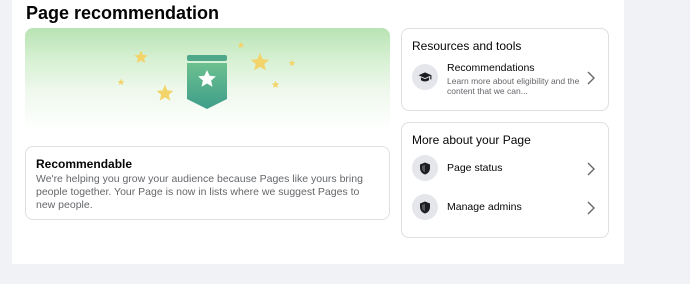  What do you see at coordinates (467, 46) in the screenshot?
I see `resources-heading: Resources and tools` at bounding box center [467, 46].